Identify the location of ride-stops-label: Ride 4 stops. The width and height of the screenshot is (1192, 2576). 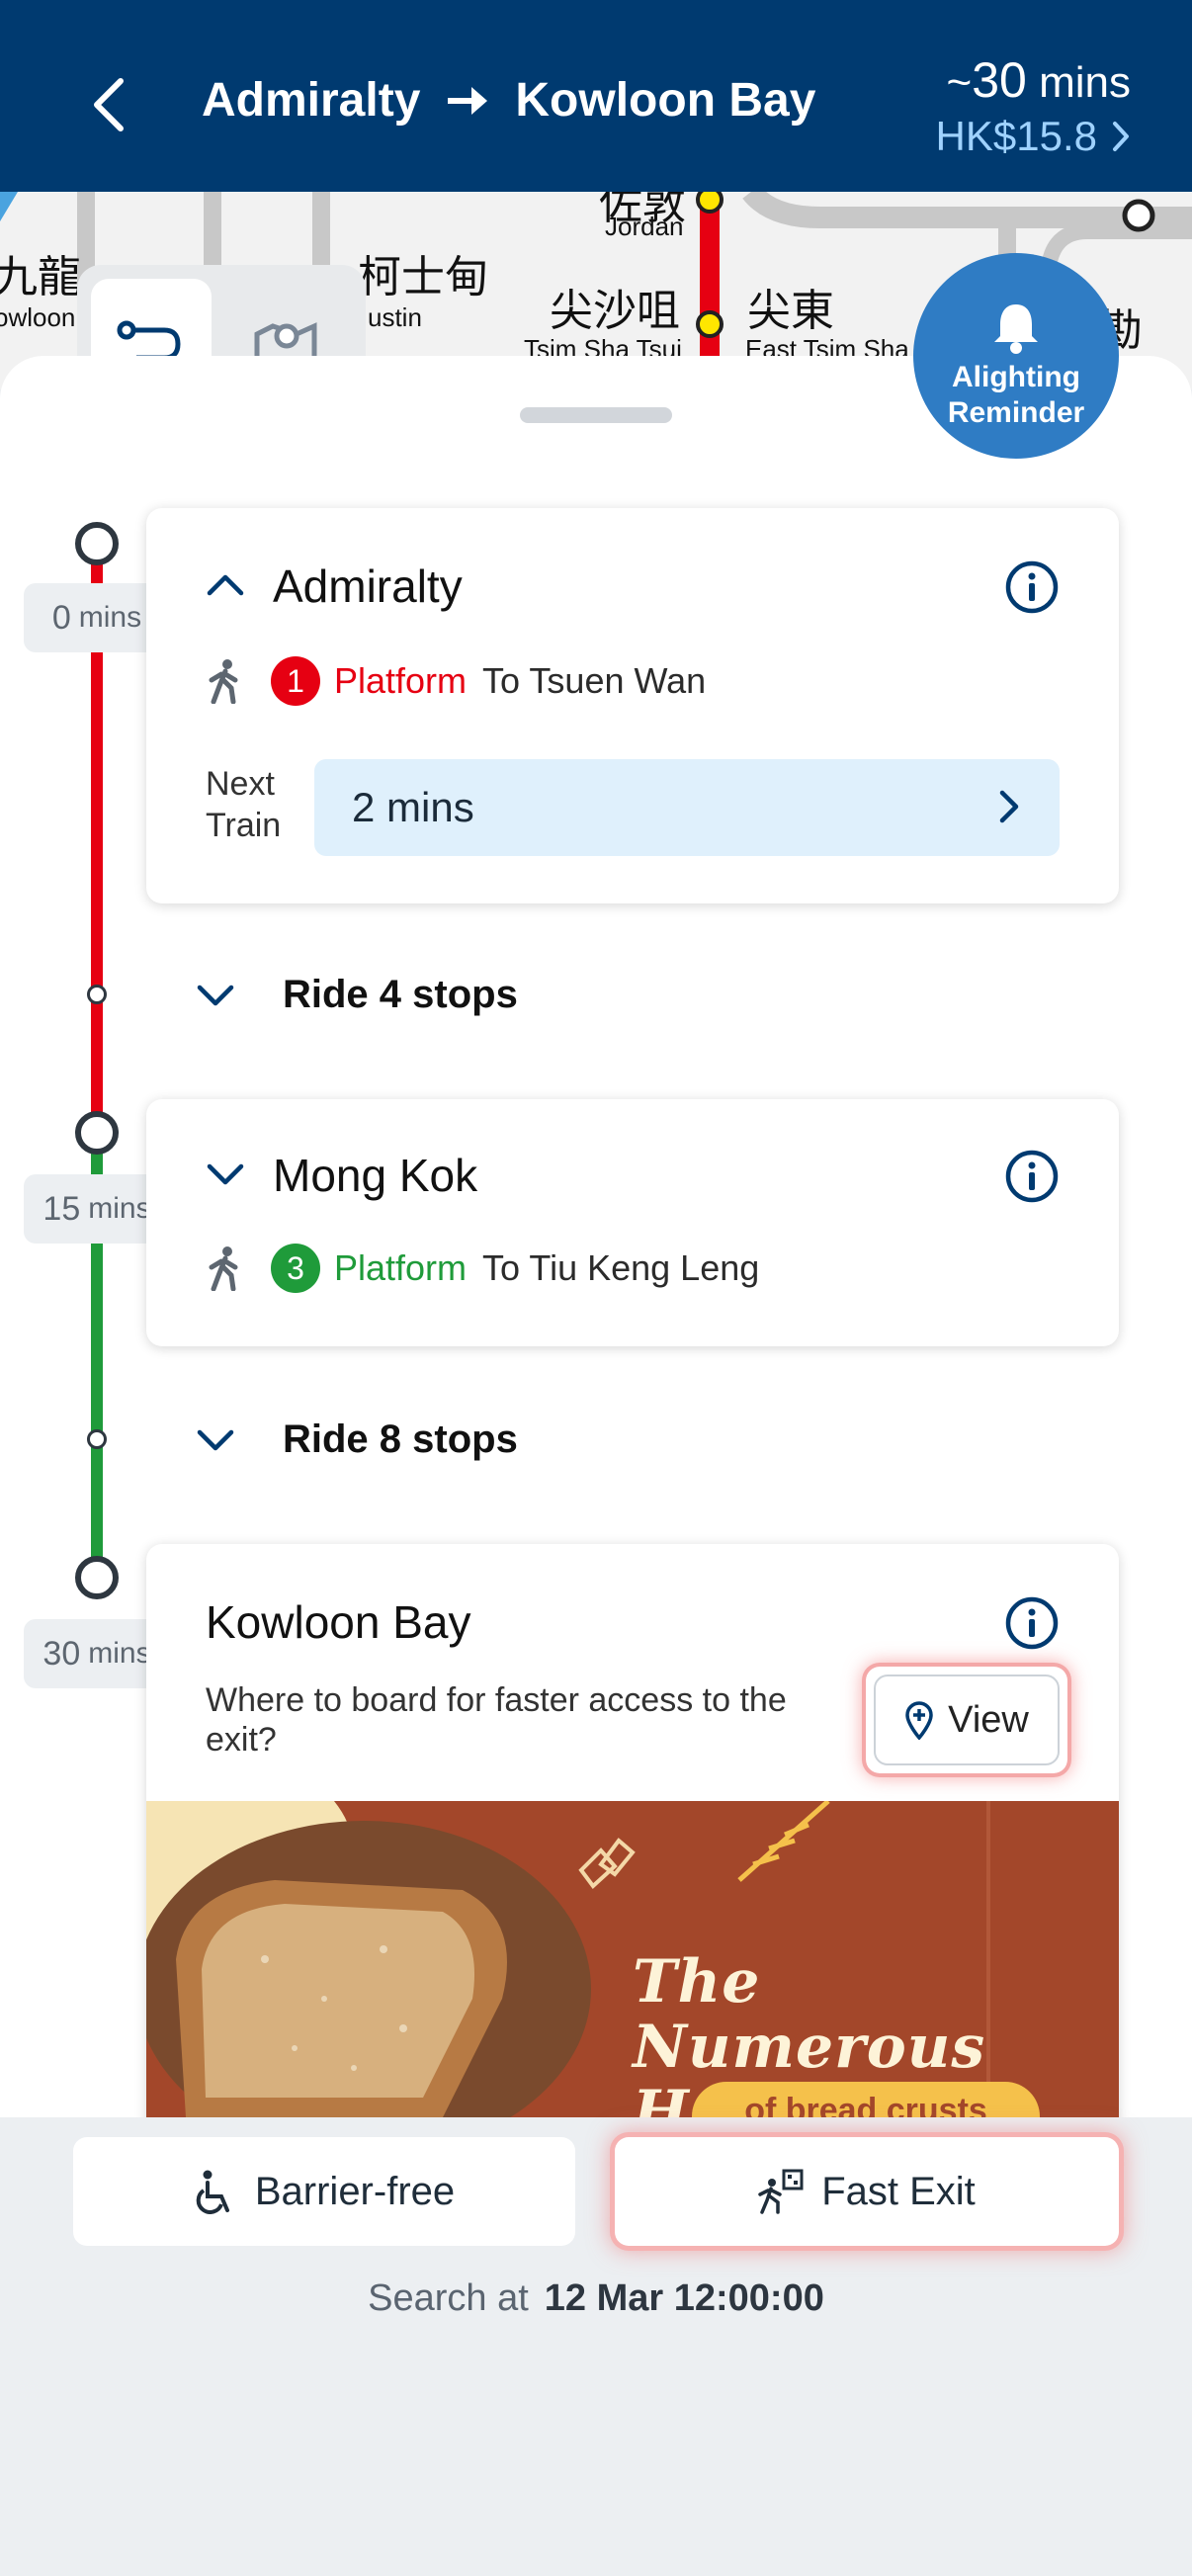
(401, 994).